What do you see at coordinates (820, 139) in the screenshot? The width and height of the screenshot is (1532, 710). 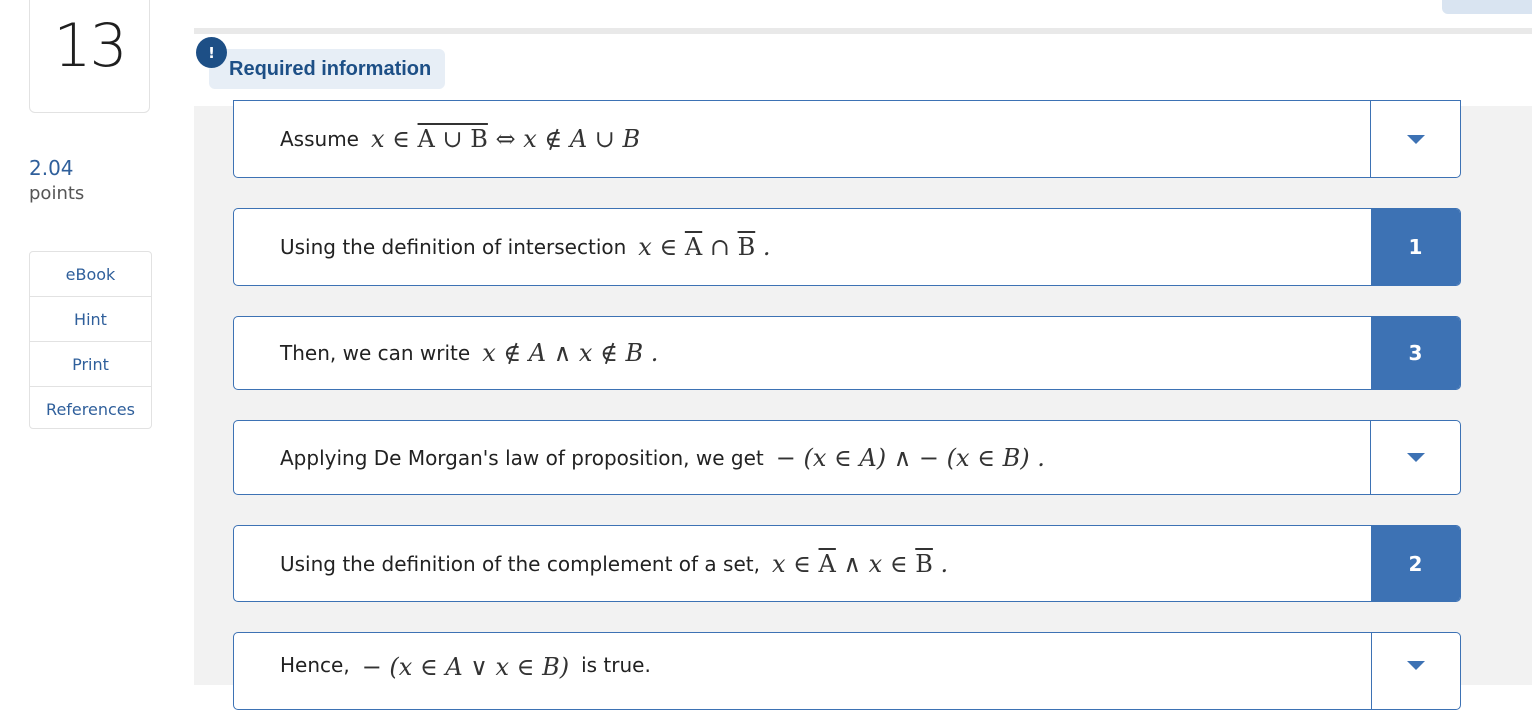 I see `proof-step-1-text: Assume x ∈ A ∪ B ⇔ x ∉ A ∪ B` at bounding box center [820, 139].